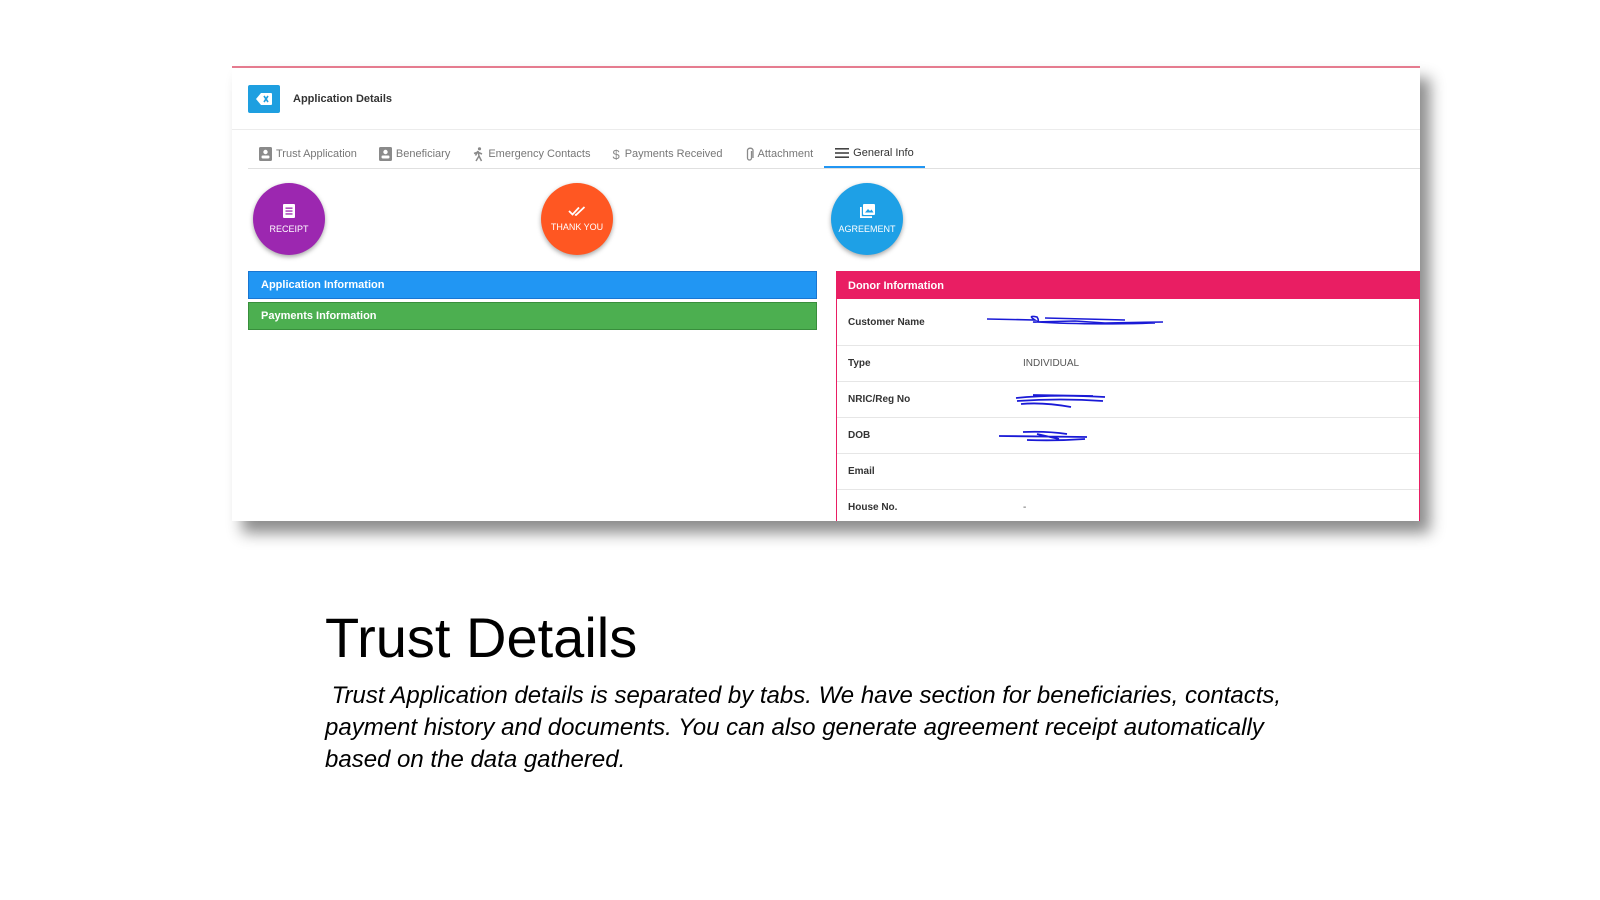 This screenshot has height=900, width=1600. I want to click on donor-row-house-no: House No. -, so click(1128, 505).